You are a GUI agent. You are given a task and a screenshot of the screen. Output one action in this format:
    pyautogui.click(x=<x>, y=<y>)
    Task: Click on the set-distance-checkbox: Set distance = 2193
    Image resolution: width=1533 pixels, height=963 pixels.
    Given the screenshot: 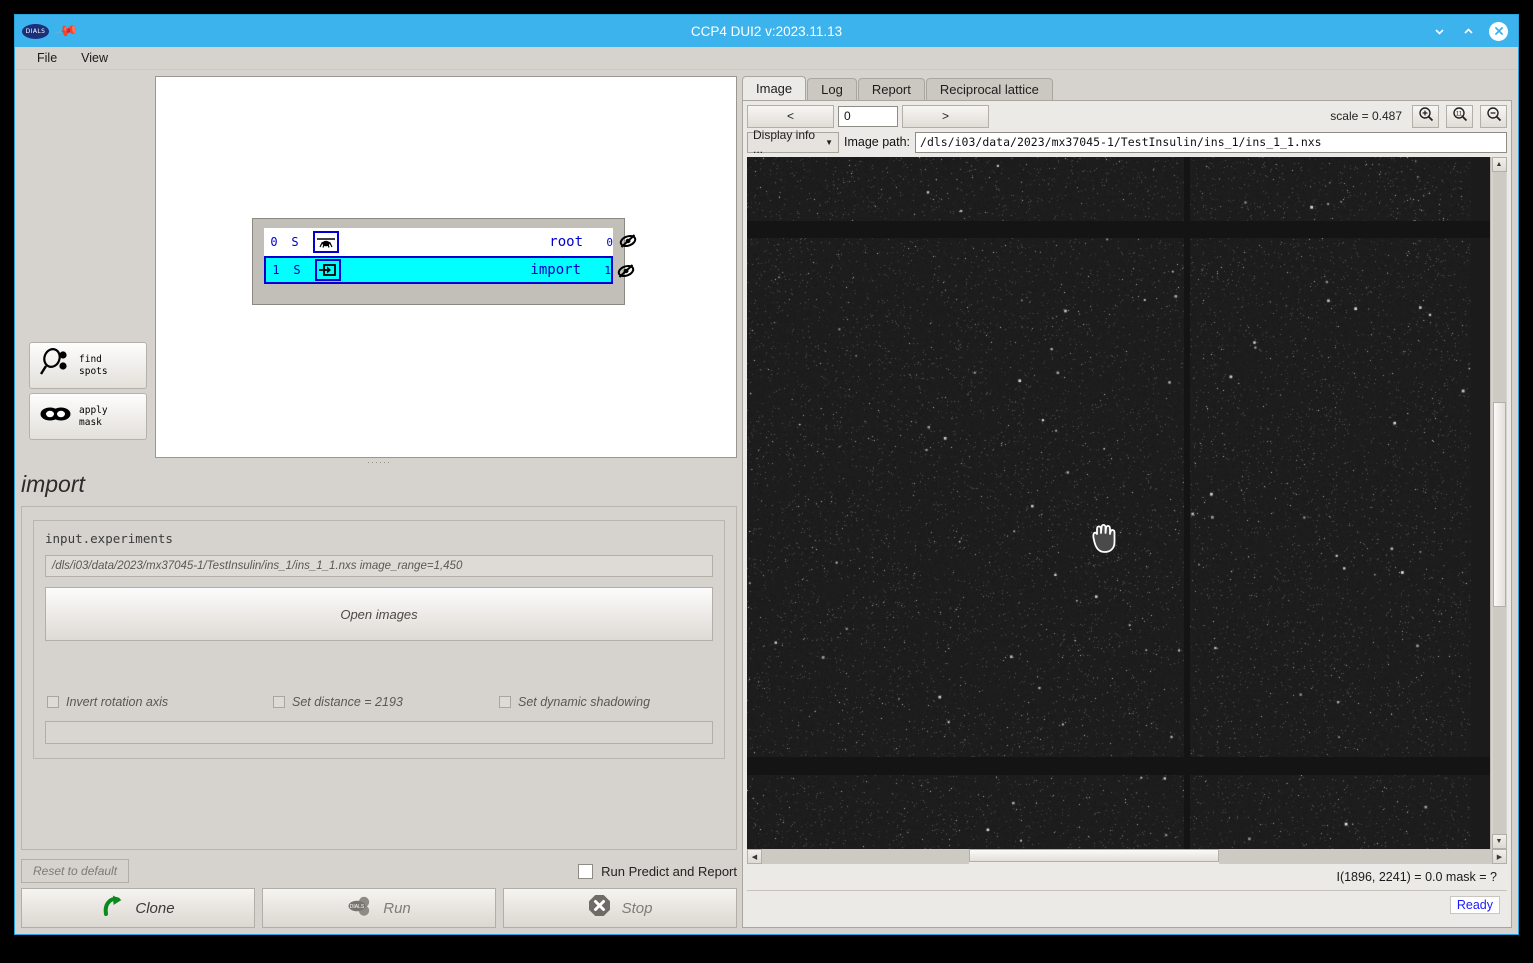 What is the action you would take?
    pyautogui.click(x=386, y=702)
    